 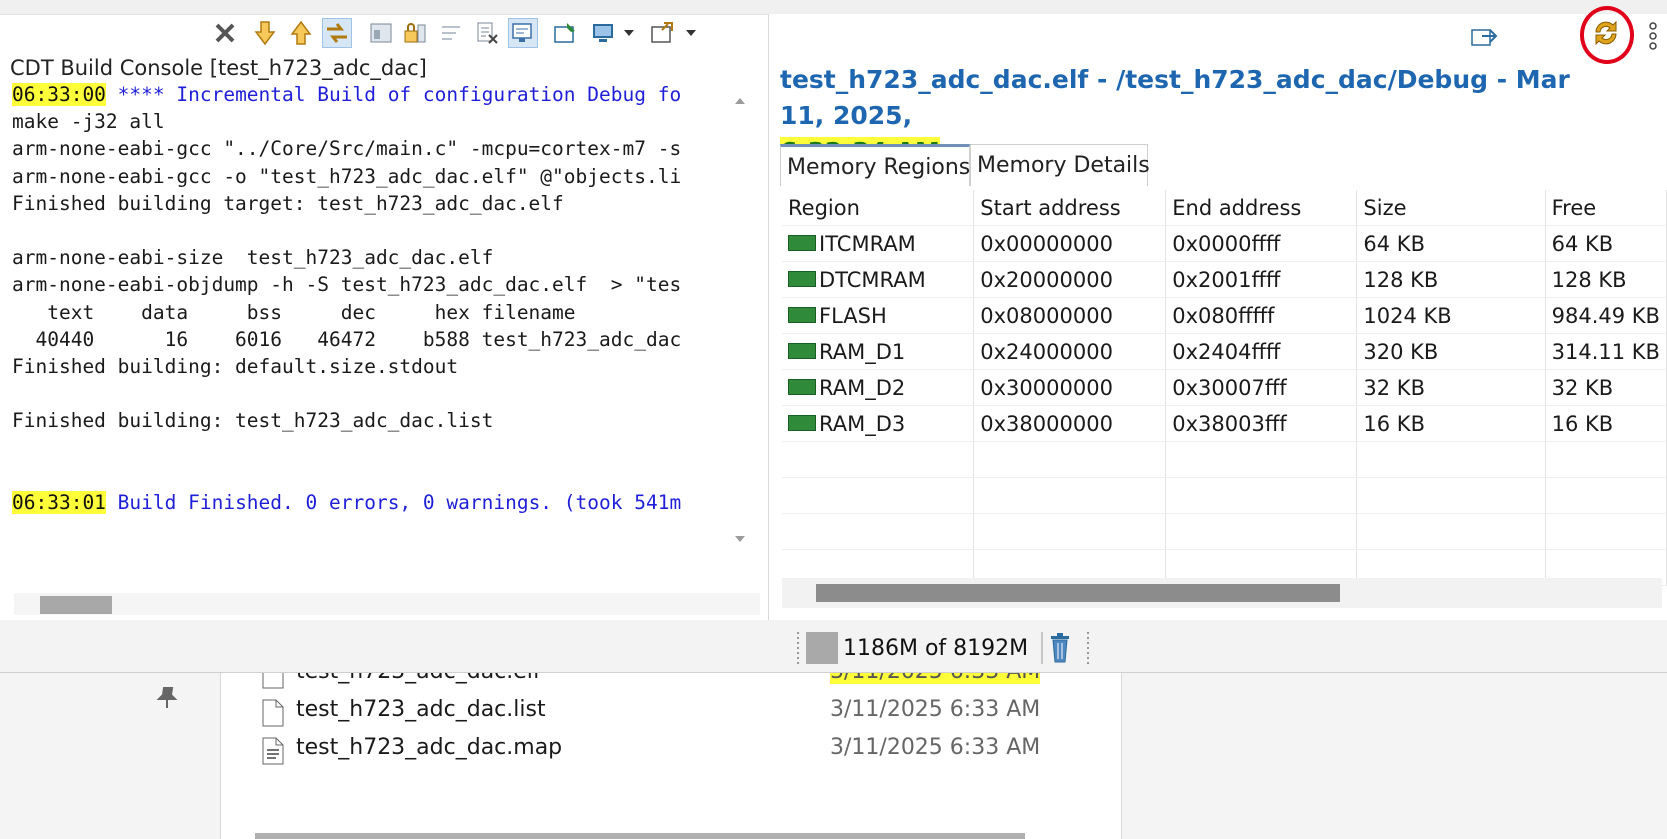 I want to click on console-line-text: text data bss dec hex filename, so click(x=294, y=312).